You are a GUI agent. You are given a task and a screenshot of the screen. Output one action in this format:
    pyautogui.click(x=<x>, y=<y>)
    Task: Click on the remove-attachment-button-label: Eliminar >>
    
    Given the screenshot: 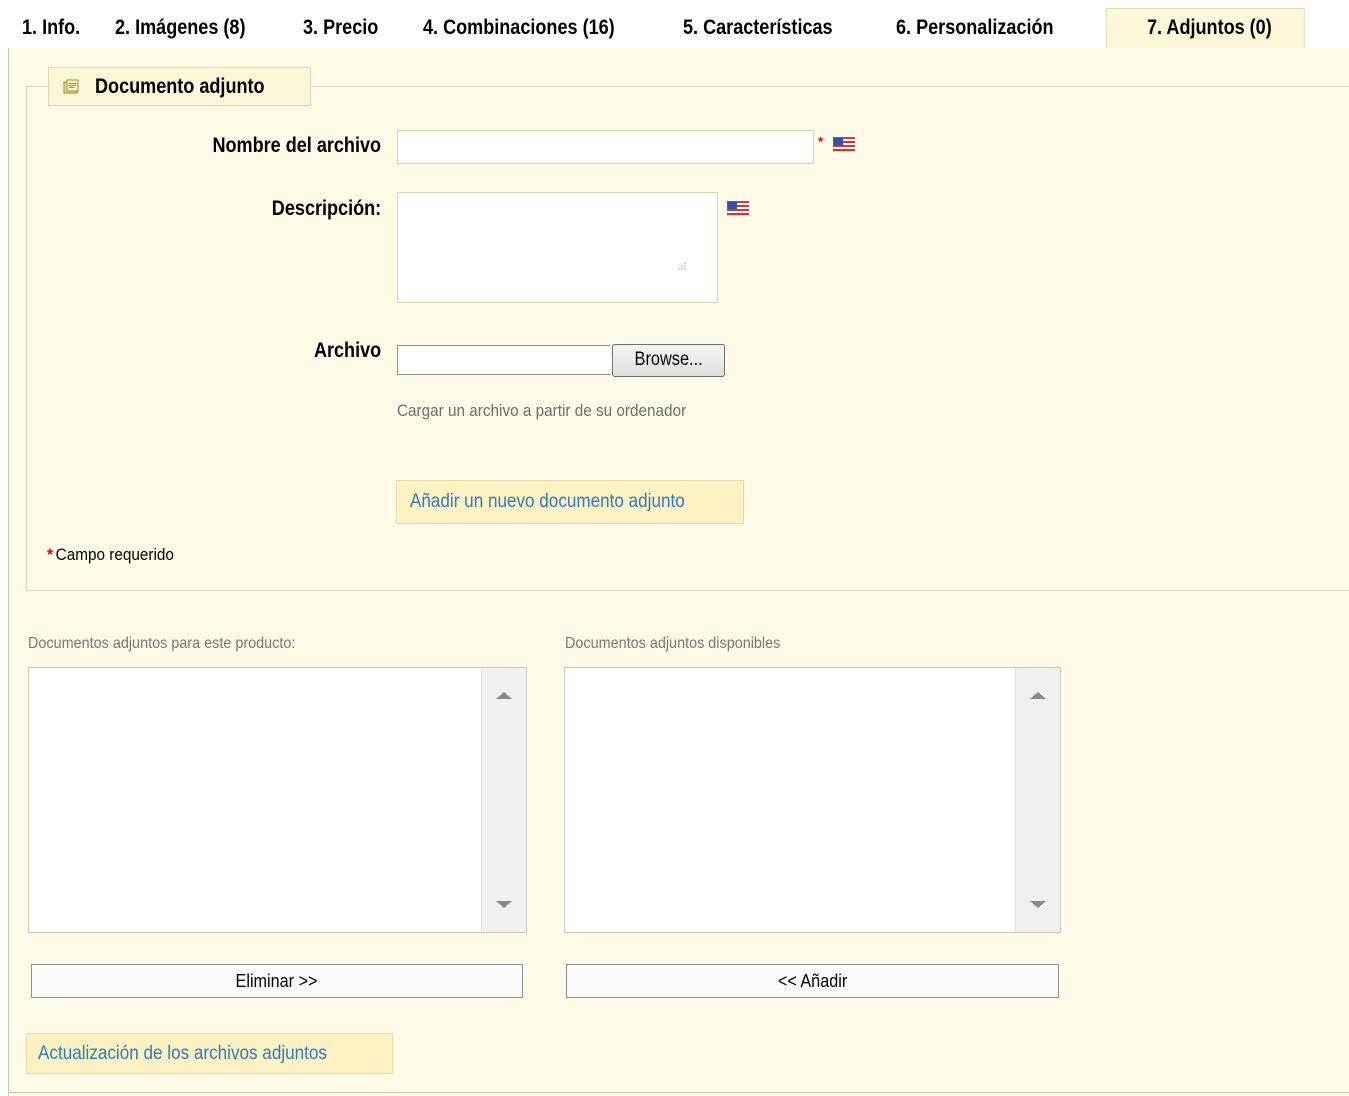 What is the action you would take?
    pyautogui.click(x=277, y=981)
    